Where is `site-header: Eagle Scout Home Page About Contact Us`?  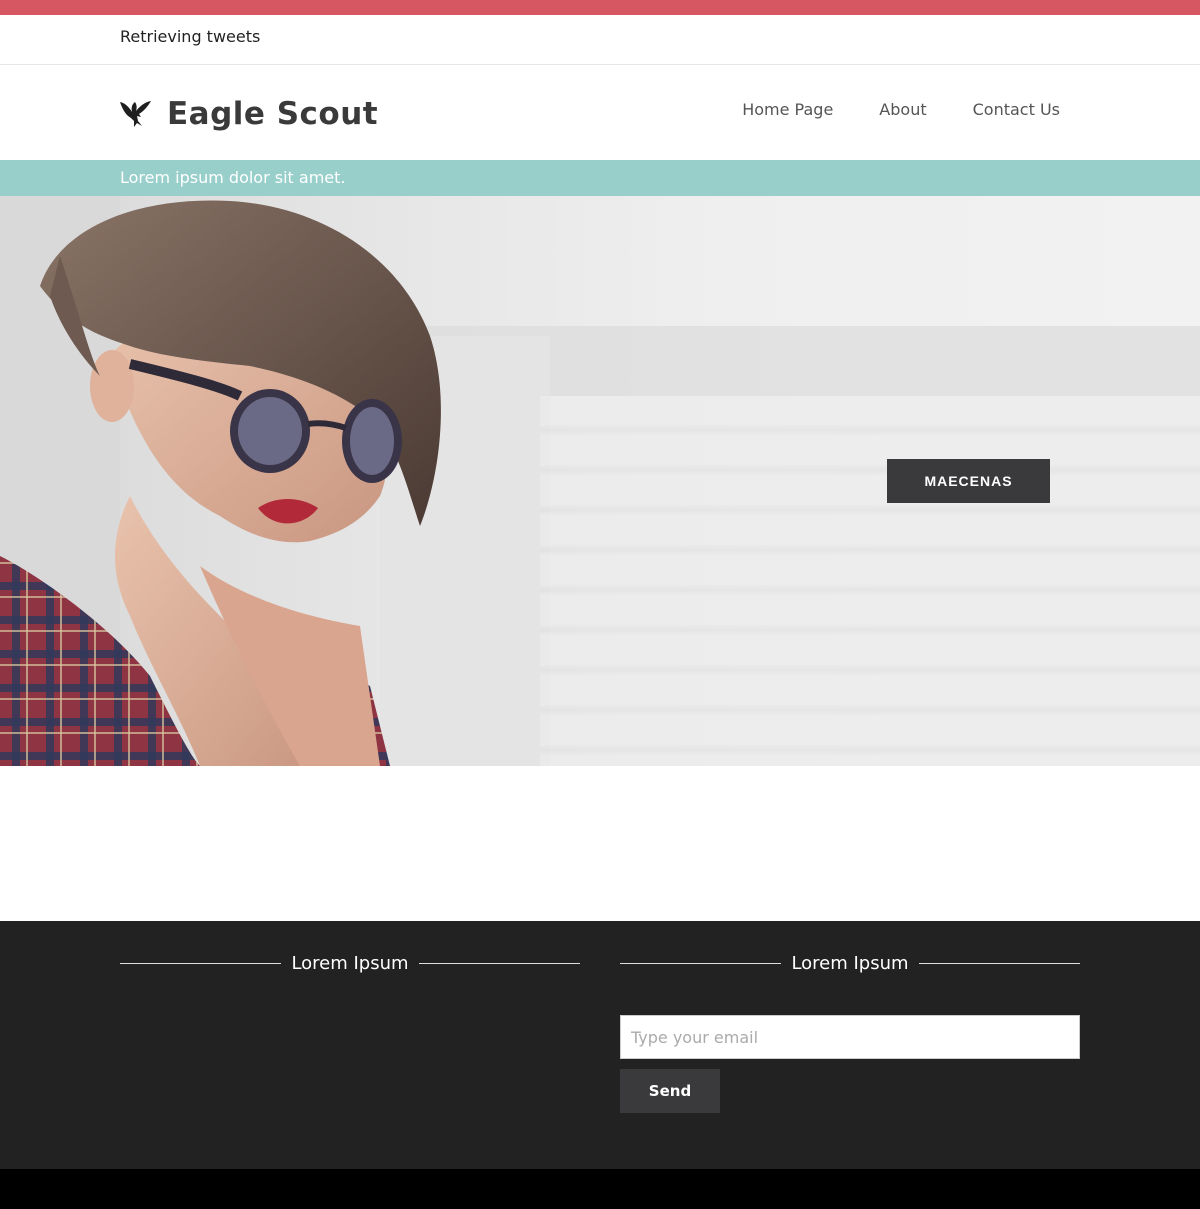 site-header: Eagle Scout Home Page About Contact Us is located at coordinates (600, 112).